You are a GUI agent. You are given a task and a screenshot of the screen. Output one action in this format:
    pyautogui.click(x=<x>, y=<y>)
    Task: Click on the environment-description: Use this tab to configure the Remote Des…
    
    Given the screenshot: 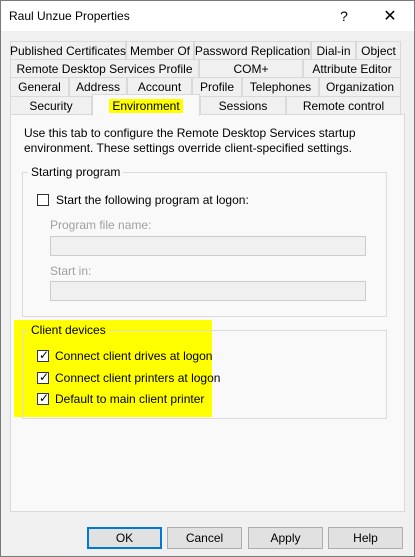 What is the action you would take?
    pyautogui.click(x=190, y=140)
    